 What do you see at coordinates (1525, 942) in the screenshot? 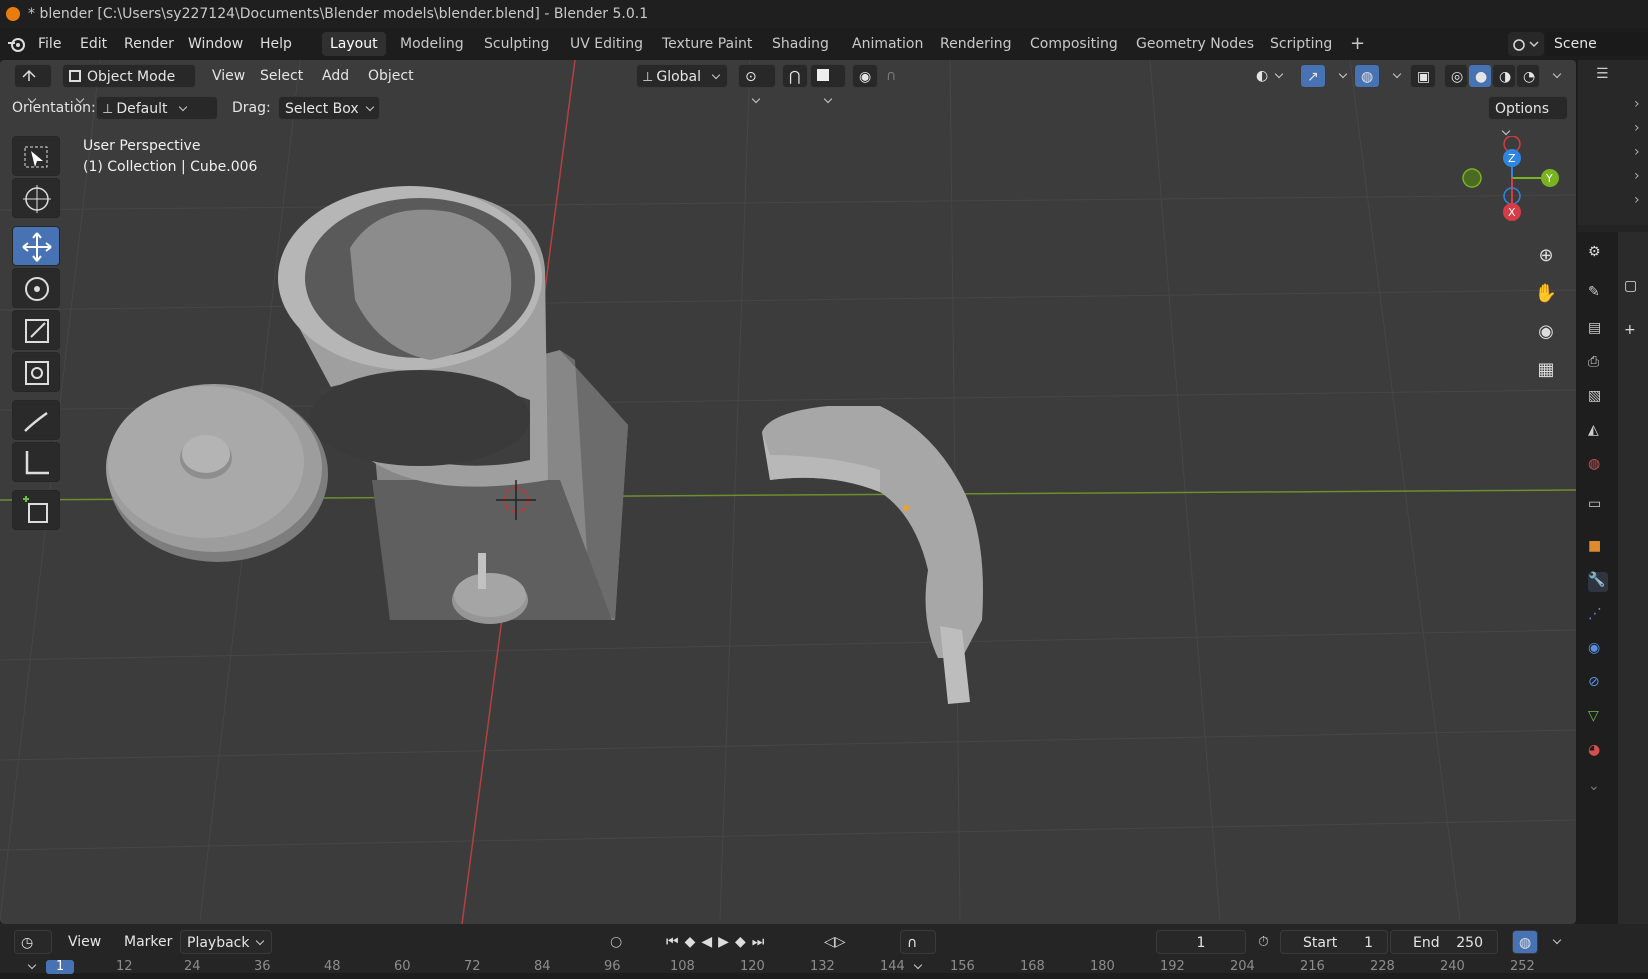
I see `timeline-overlays-toggle: ◍` at bounding box center [1525, 942].